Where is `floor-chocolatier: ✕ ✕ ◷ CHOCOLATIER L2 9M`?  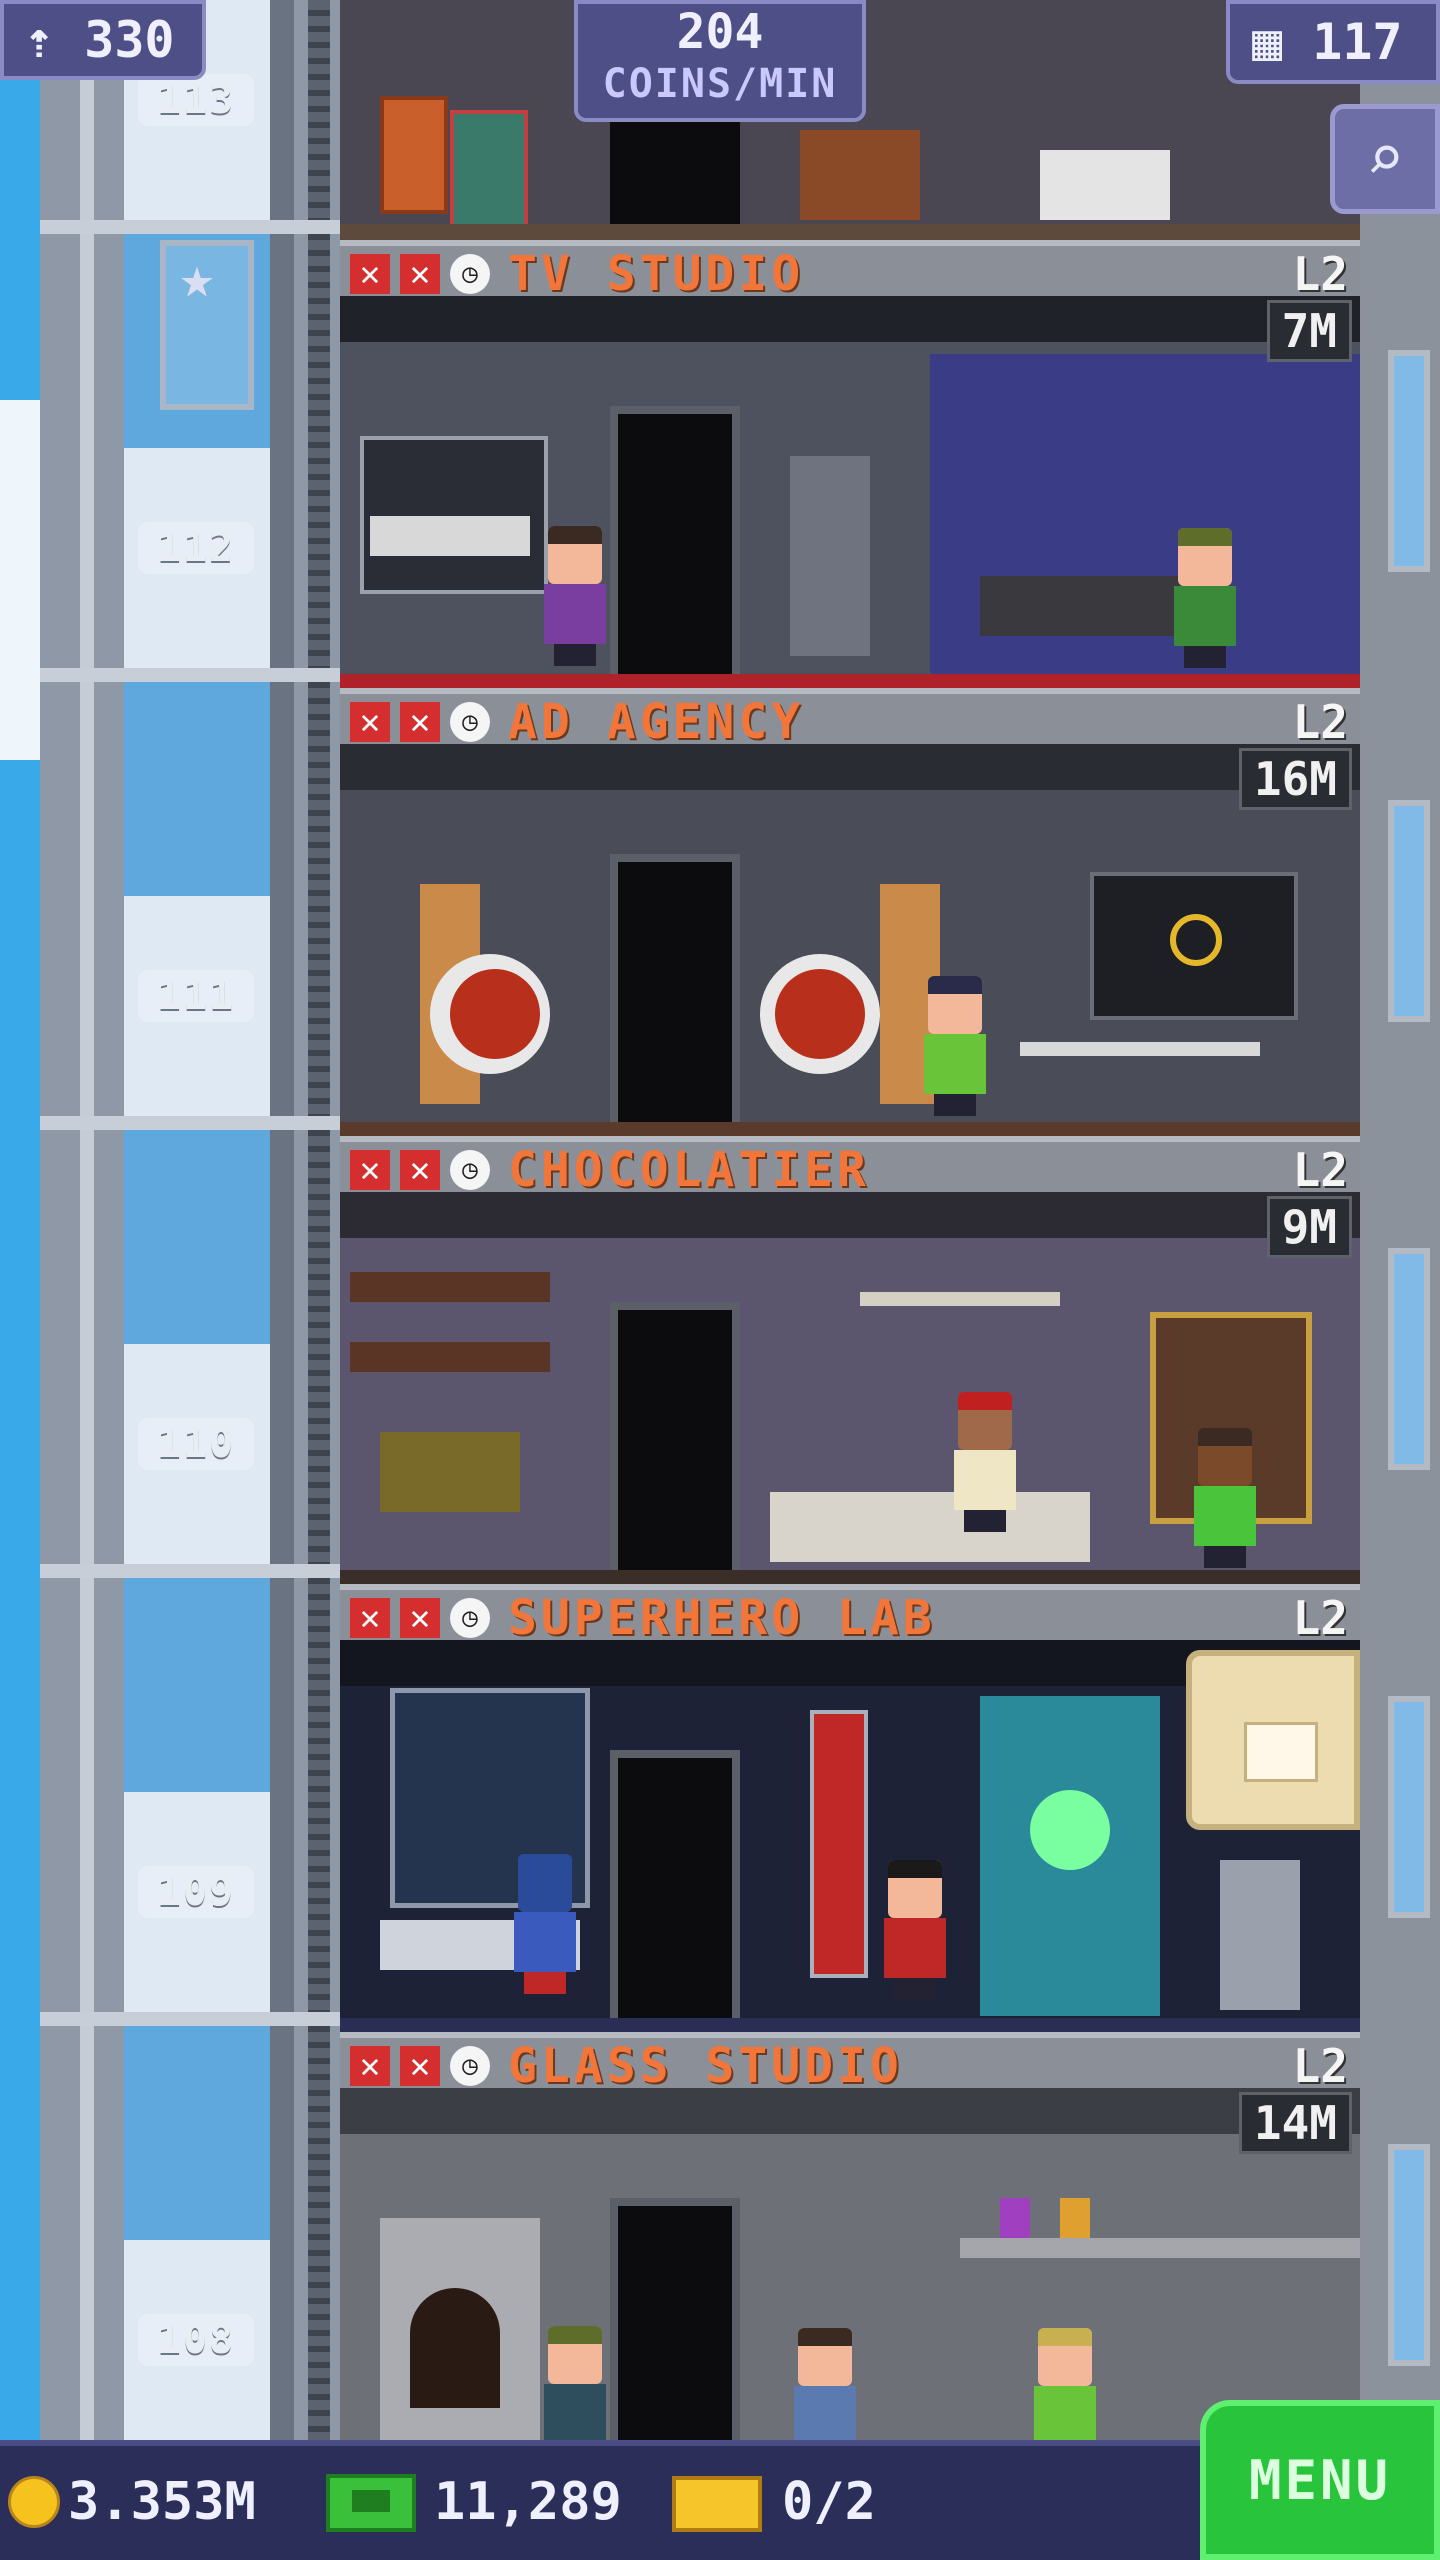
floor-chocolatier: ✕ ✕ ◷ CHOCOLATIER L2 9M is located at coordinates (850, 1360).